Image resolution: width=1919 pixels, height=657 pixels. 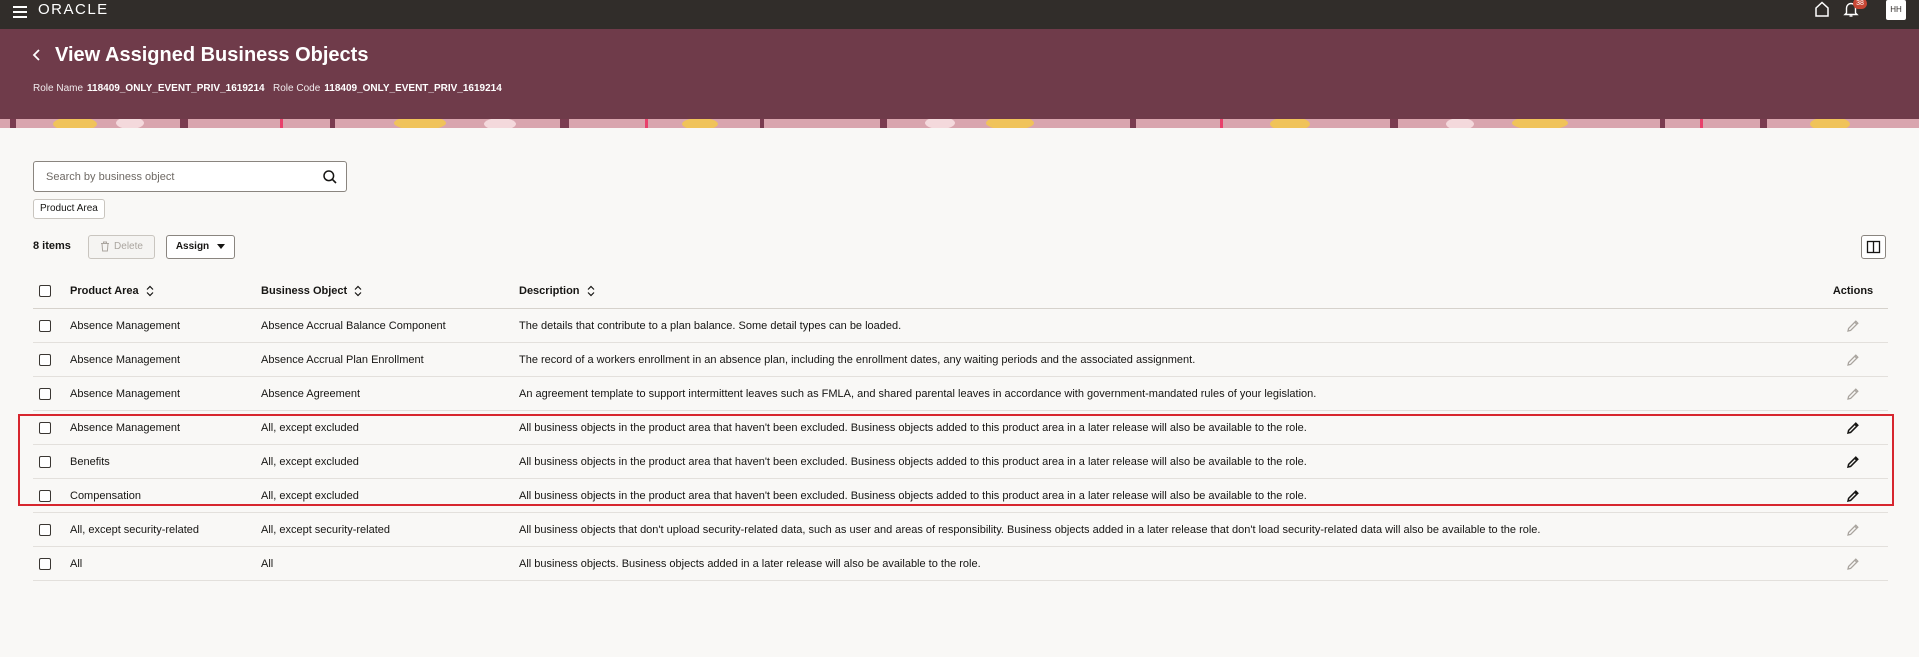 What do you see at coordinates (325, 529) in the screenshot?
I see `business-object-cell: All, except security-related` at bounding box center [325, 529].